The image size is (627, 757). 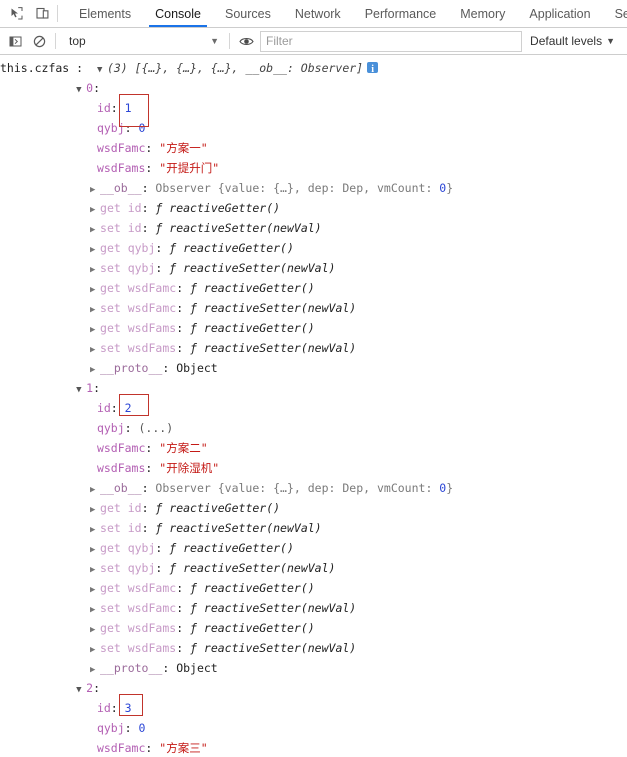 I want to click on array-index-row: ▼ 1:, so click(x=313, y=388).